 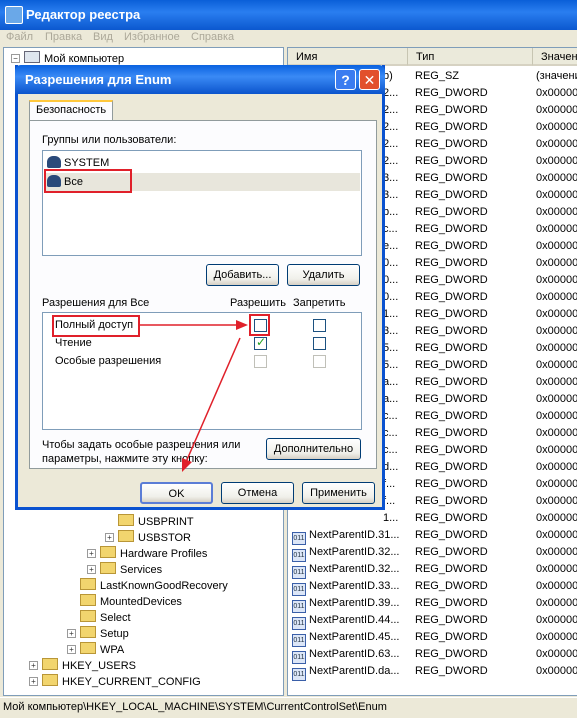 What do you see at coordinates (213, 400) in the screenshot?
I see `arrow-to-ok` at bounding box center [213, 400].